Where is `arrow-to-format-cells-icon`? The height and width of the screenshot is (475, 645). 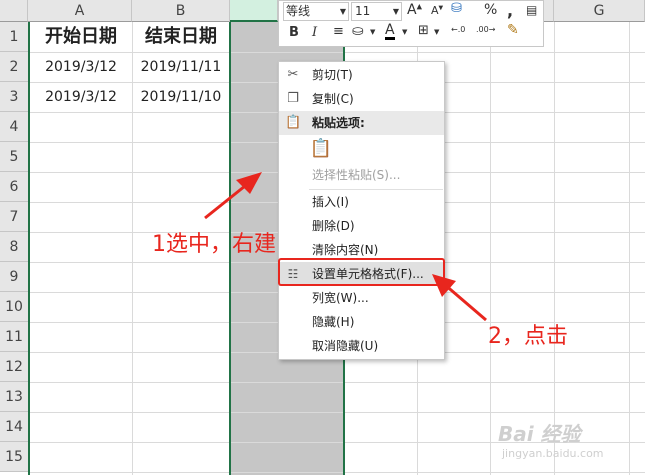 arrow-to-format-cells-icon is located at coordinates (459, 298).